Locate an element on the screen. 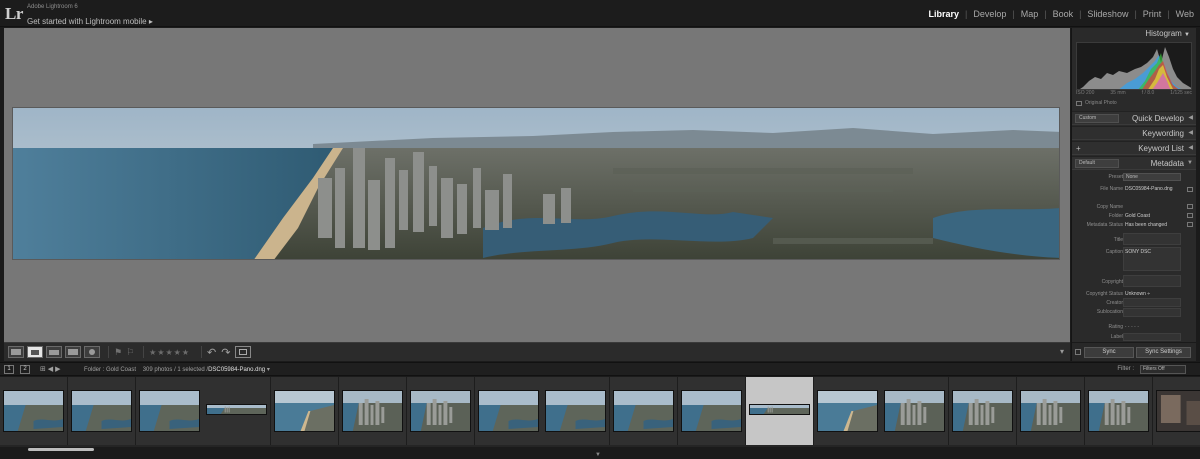 Image resolution: width=1200 pixels, height=459 pixels. rating-dots: · · · · · is located at coordinates (1154, 327).